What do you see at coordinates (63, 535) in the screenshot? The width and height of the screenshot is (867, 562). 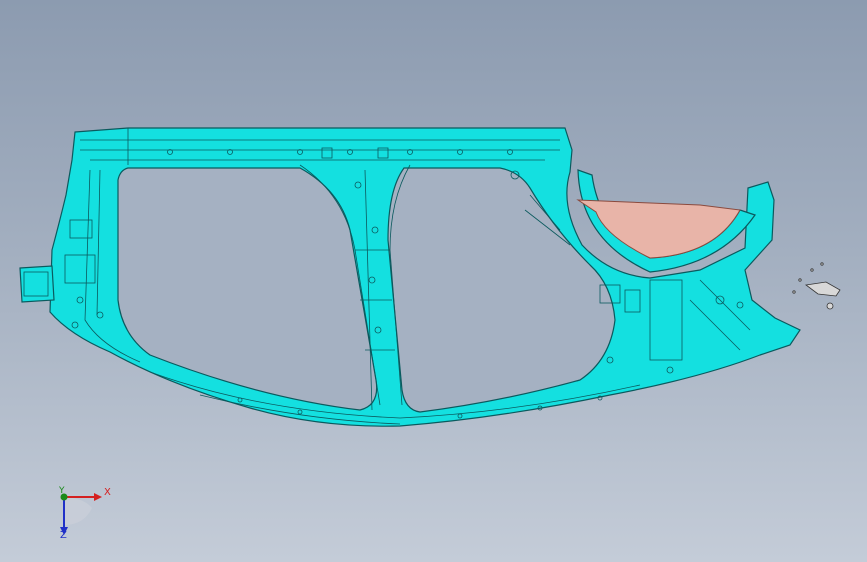 I see `z-axis-label: Z` at bounding box center [63, 535].